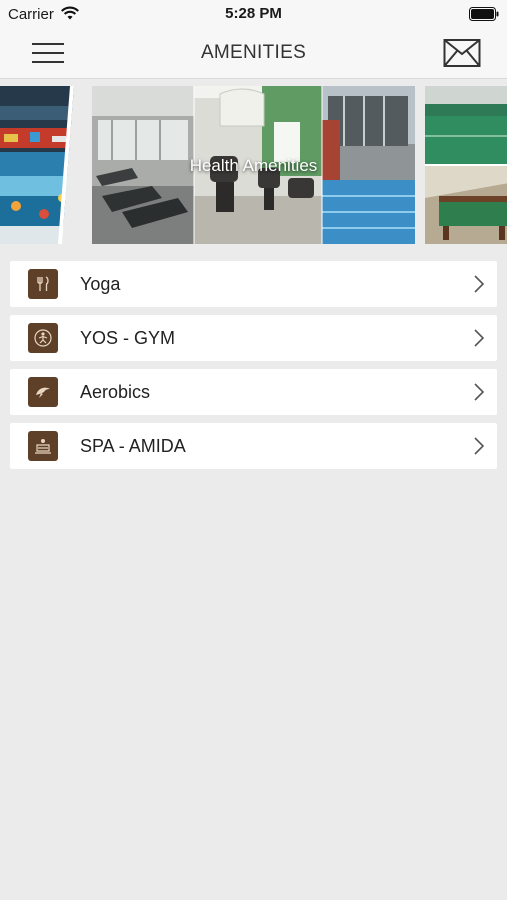 The width and height of the screenshot is (507, 900). What do you see at coordinates (462, 53) in the screenshot?
I see `envelope-icon` at bounding box center [462, 53].